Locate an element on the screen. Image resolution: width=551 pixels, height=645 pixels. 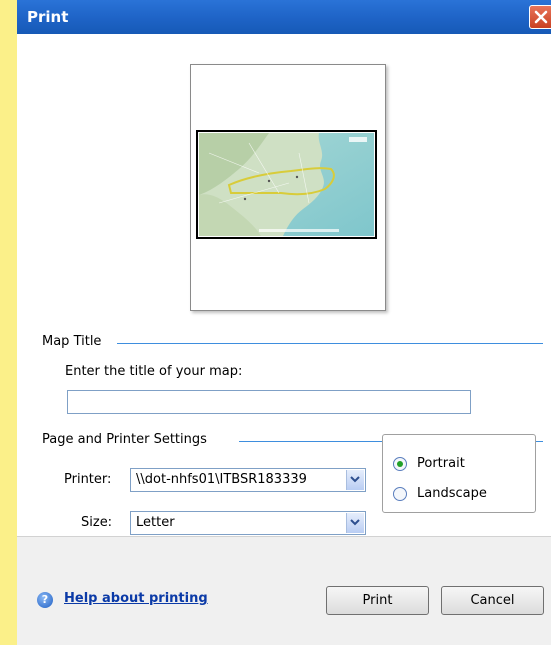
map-title-legend: Map Title is located at coordinates (72, 341).